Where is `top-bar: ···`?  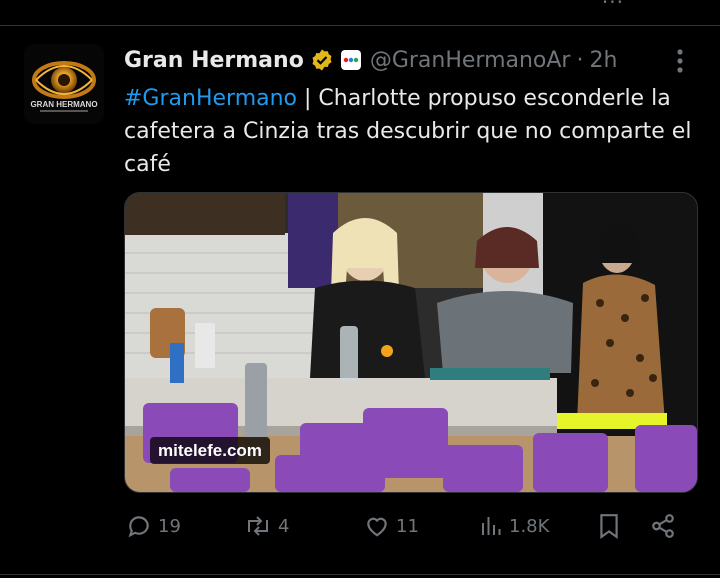 top-bar: ··· is located at coordinates (360, 13).